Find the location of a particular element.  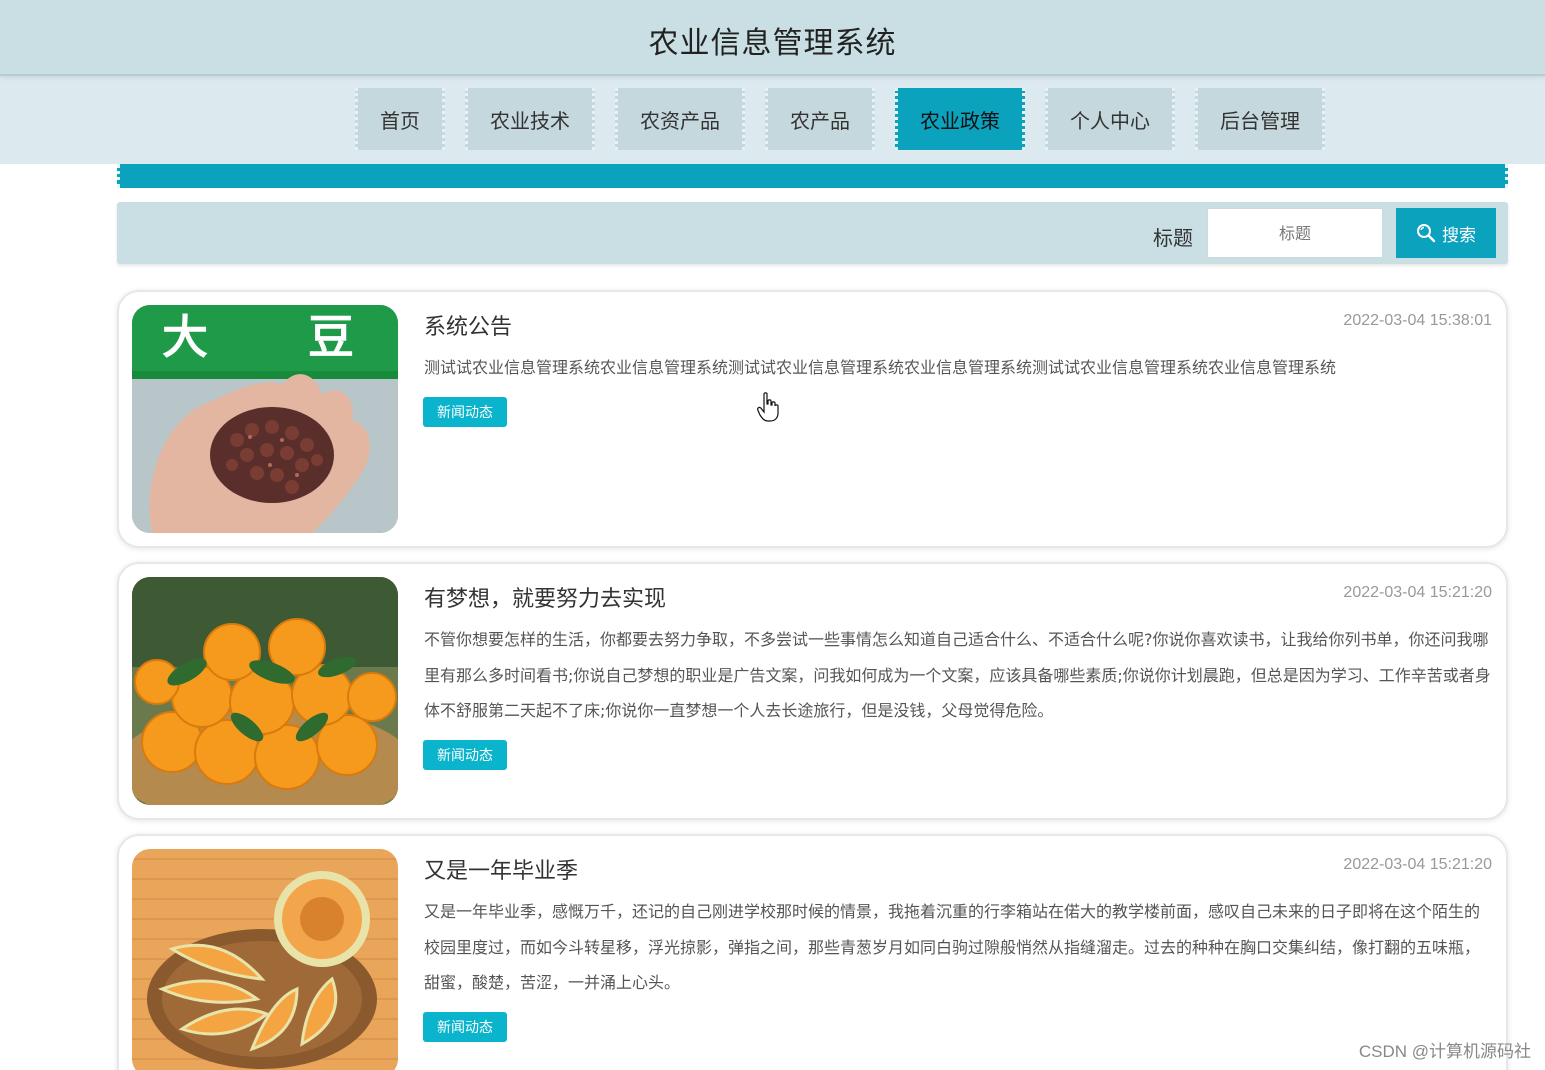

nav-item-home: 首页 is located at coordinates (400, 119).